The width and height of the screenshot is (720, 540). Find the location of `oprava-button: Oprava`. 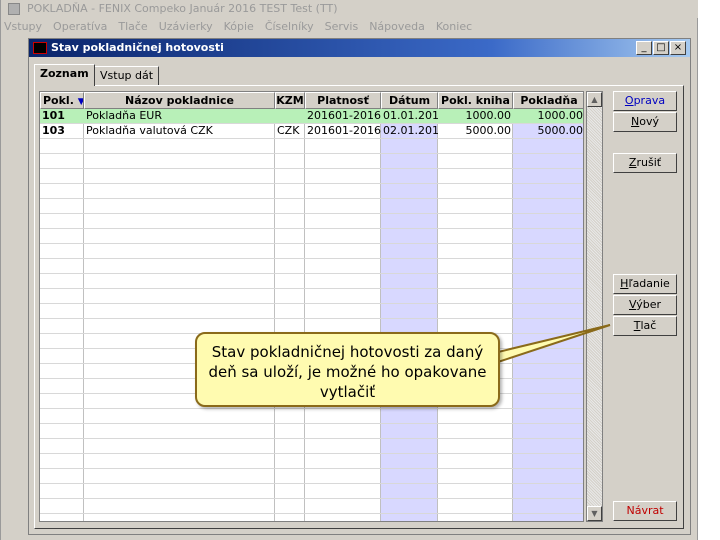

oprava-button: Oprava is located at coordinates (645, 101).